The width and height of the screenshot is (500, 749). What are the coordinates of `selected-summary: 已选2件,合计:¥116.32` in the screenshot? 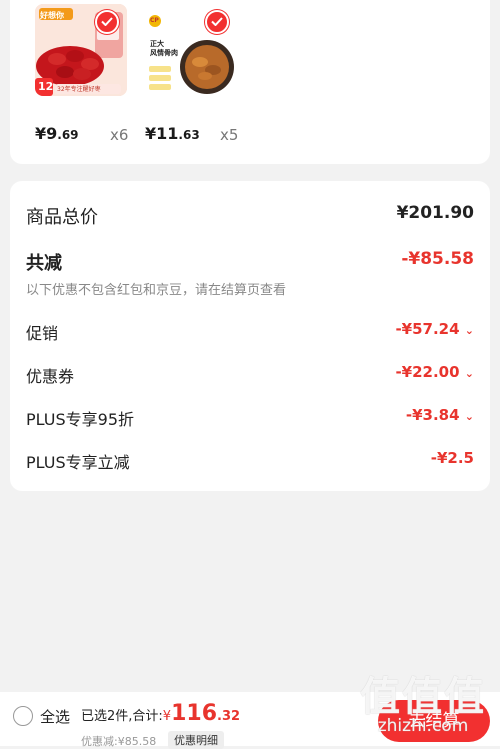 It's located at (160, 713).